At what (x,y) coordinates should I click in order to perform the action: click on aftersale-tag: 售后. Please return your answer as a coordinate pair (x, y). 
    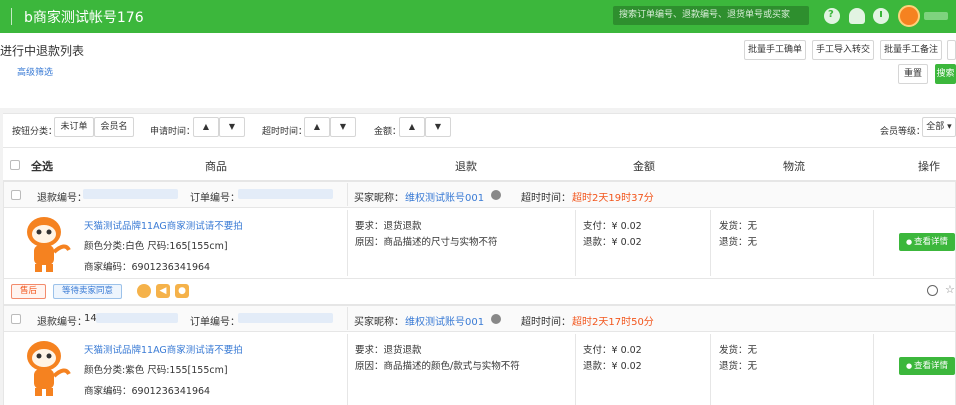
    Looking at the image, I should click on (28, 291).